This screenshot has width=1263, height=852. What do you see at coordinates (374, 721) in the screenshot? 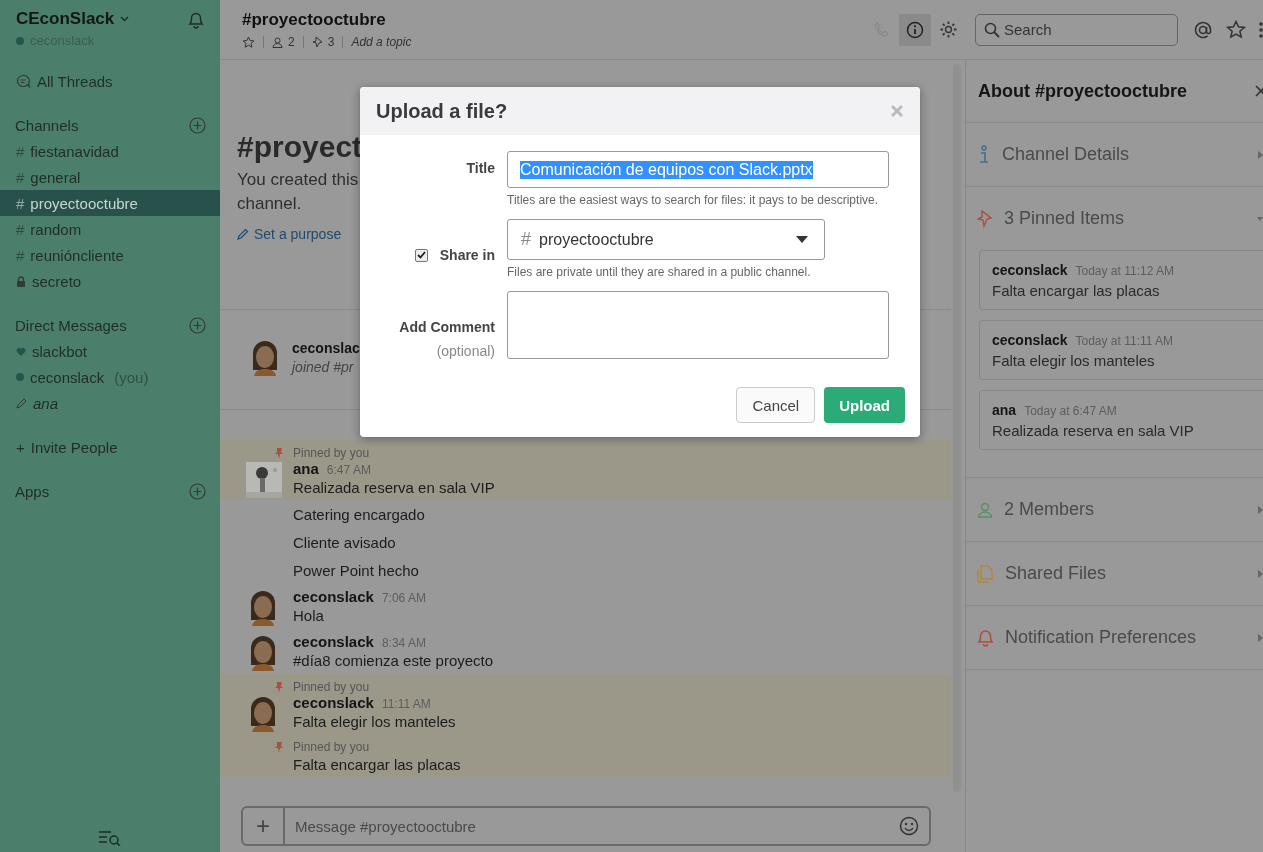
I see `message-text: Falta elegir los manteles` at bounding box center [374, 721].